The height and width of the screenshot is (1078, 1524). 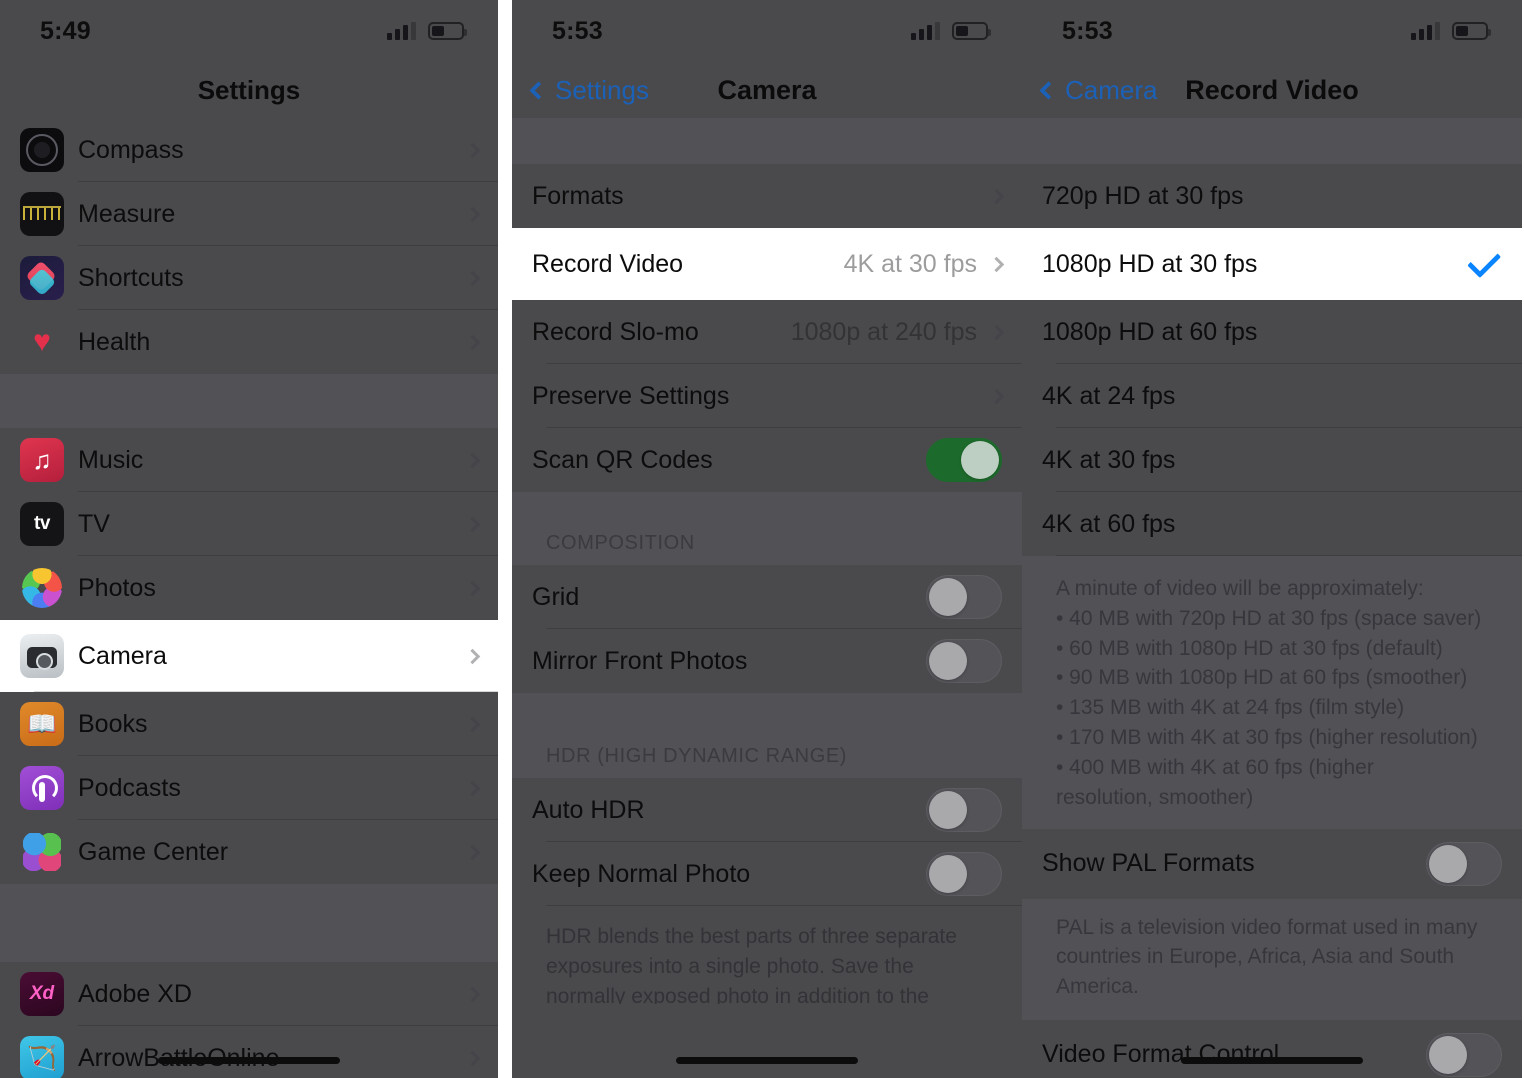 I want to click on back-button: Camera, so click(x=1089, y=90).